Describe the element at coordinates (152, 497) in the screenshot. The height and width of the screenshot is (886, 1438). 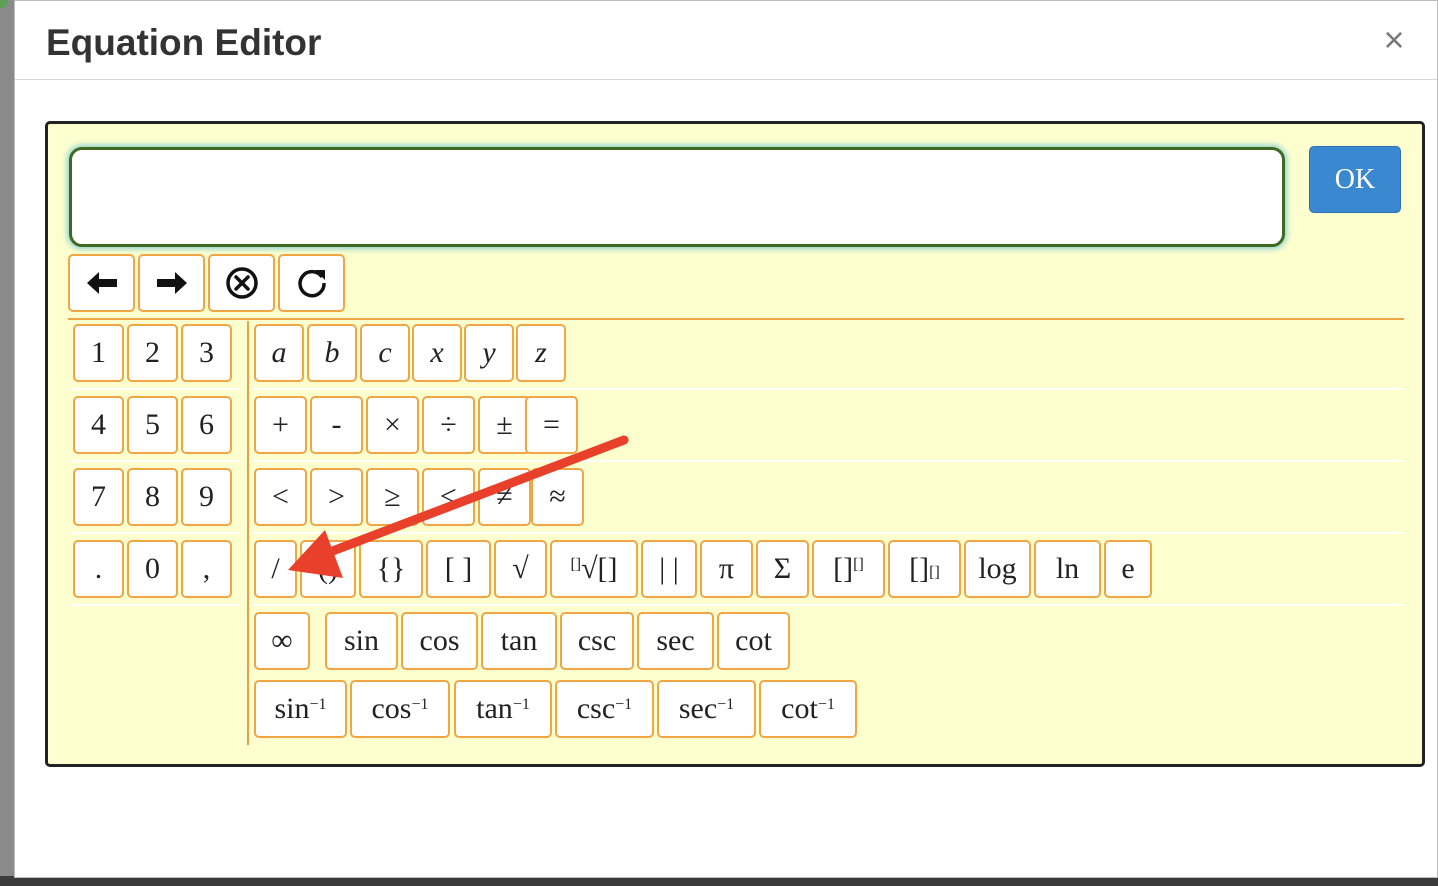
I see `key-8: 8` at that location.